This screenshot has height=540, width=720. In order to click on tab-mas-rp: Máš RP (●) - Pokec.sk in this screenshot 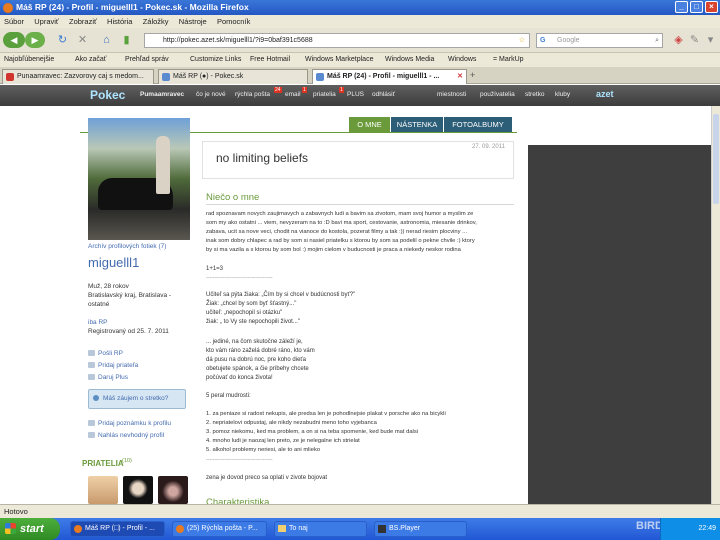, I will do `click(233, 76)`.